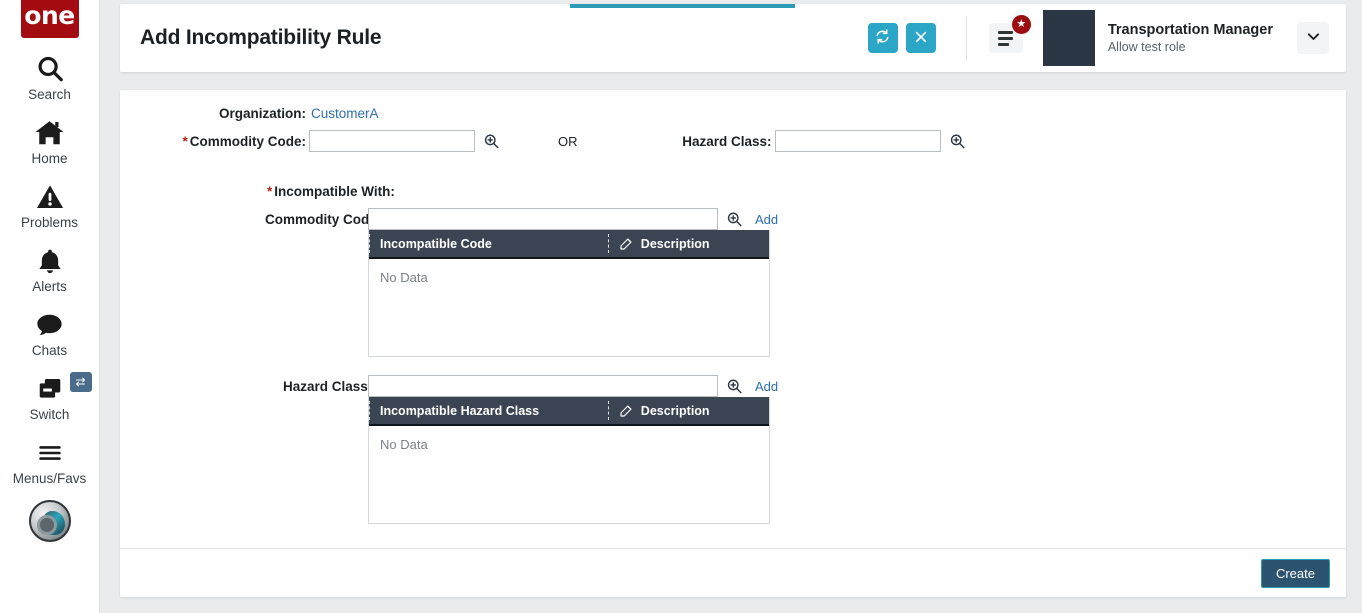  Describe the element at coordinates (49, 286) in the screenshot. I see `sidebar-item-label: Alerts` at that location.